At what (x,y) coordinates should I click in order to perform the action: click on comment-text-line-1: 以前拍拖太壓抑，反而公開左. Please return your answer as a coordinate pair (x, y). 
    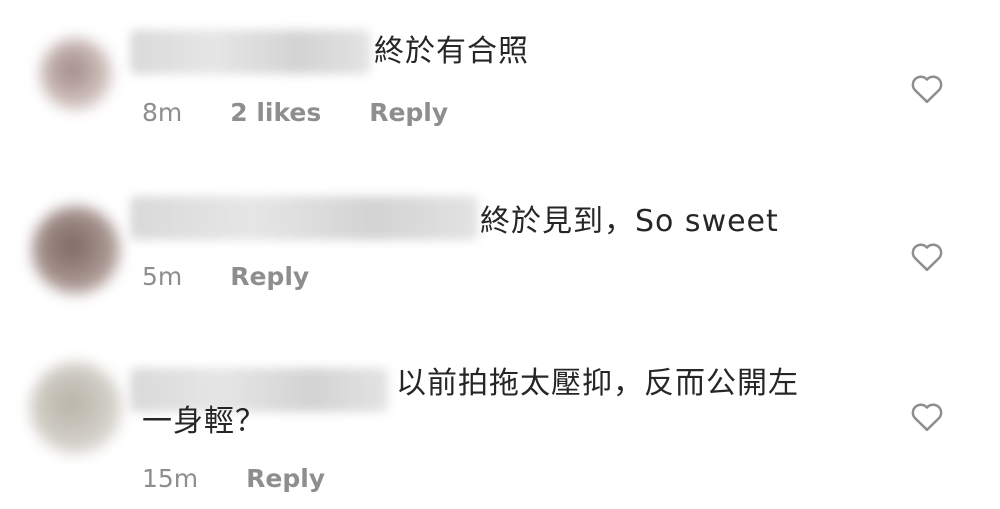
    Looking at the image, I should click on (597, 383).